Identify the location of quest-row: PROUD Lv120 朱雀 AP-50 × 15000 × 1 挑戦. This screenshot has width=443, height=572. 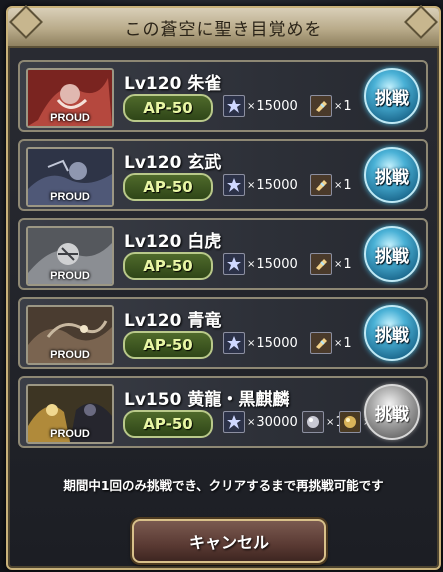
(223, 96).